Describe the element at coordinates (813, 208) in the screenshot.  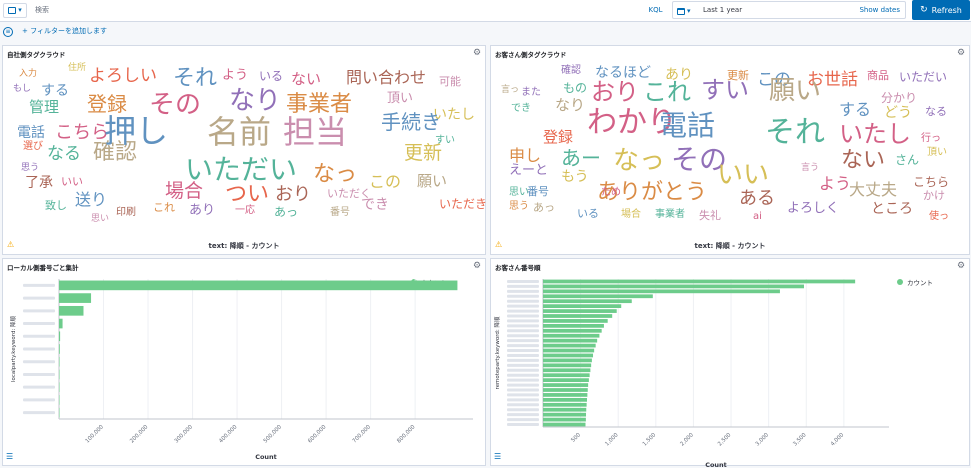
I see `cloud-word: よろしく` at that location.